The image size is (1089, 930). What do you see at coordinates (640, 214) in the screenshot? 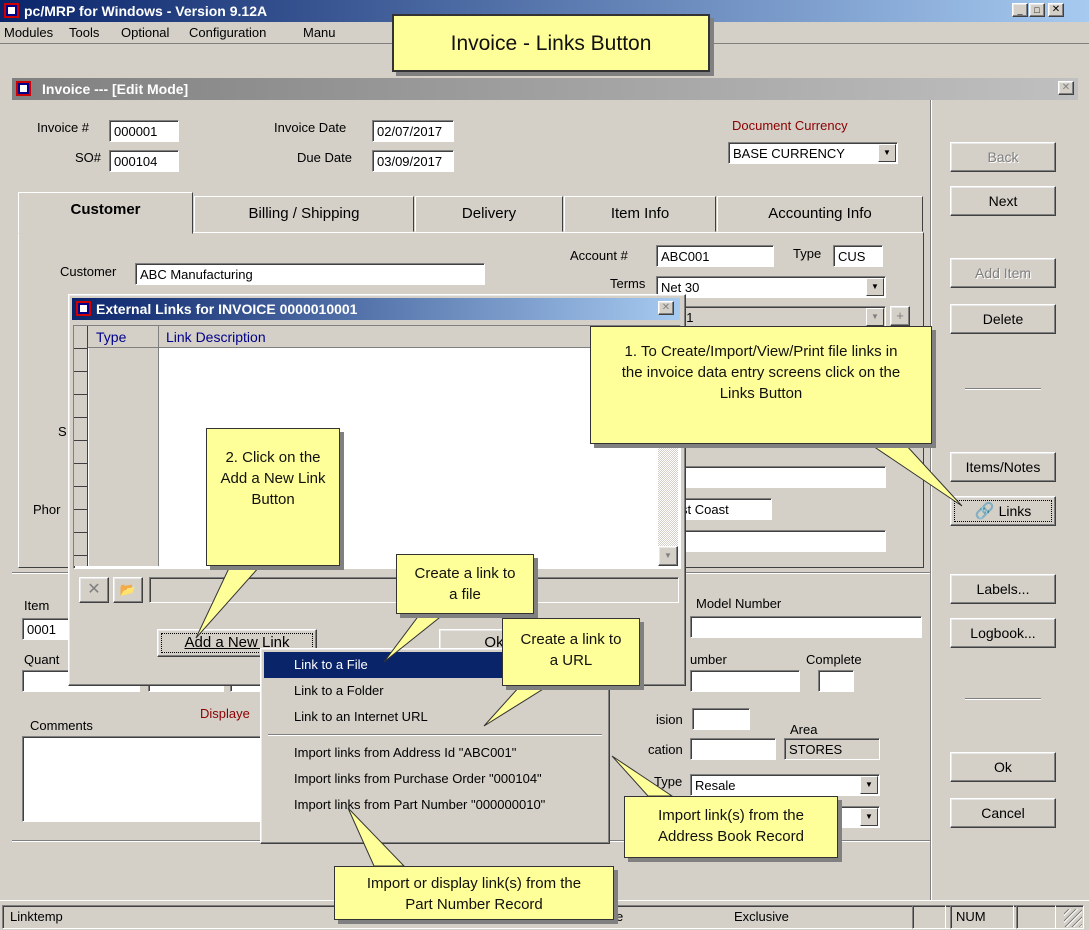
I see `tab-item-info: Item Info` at bounding box center [640, 214].